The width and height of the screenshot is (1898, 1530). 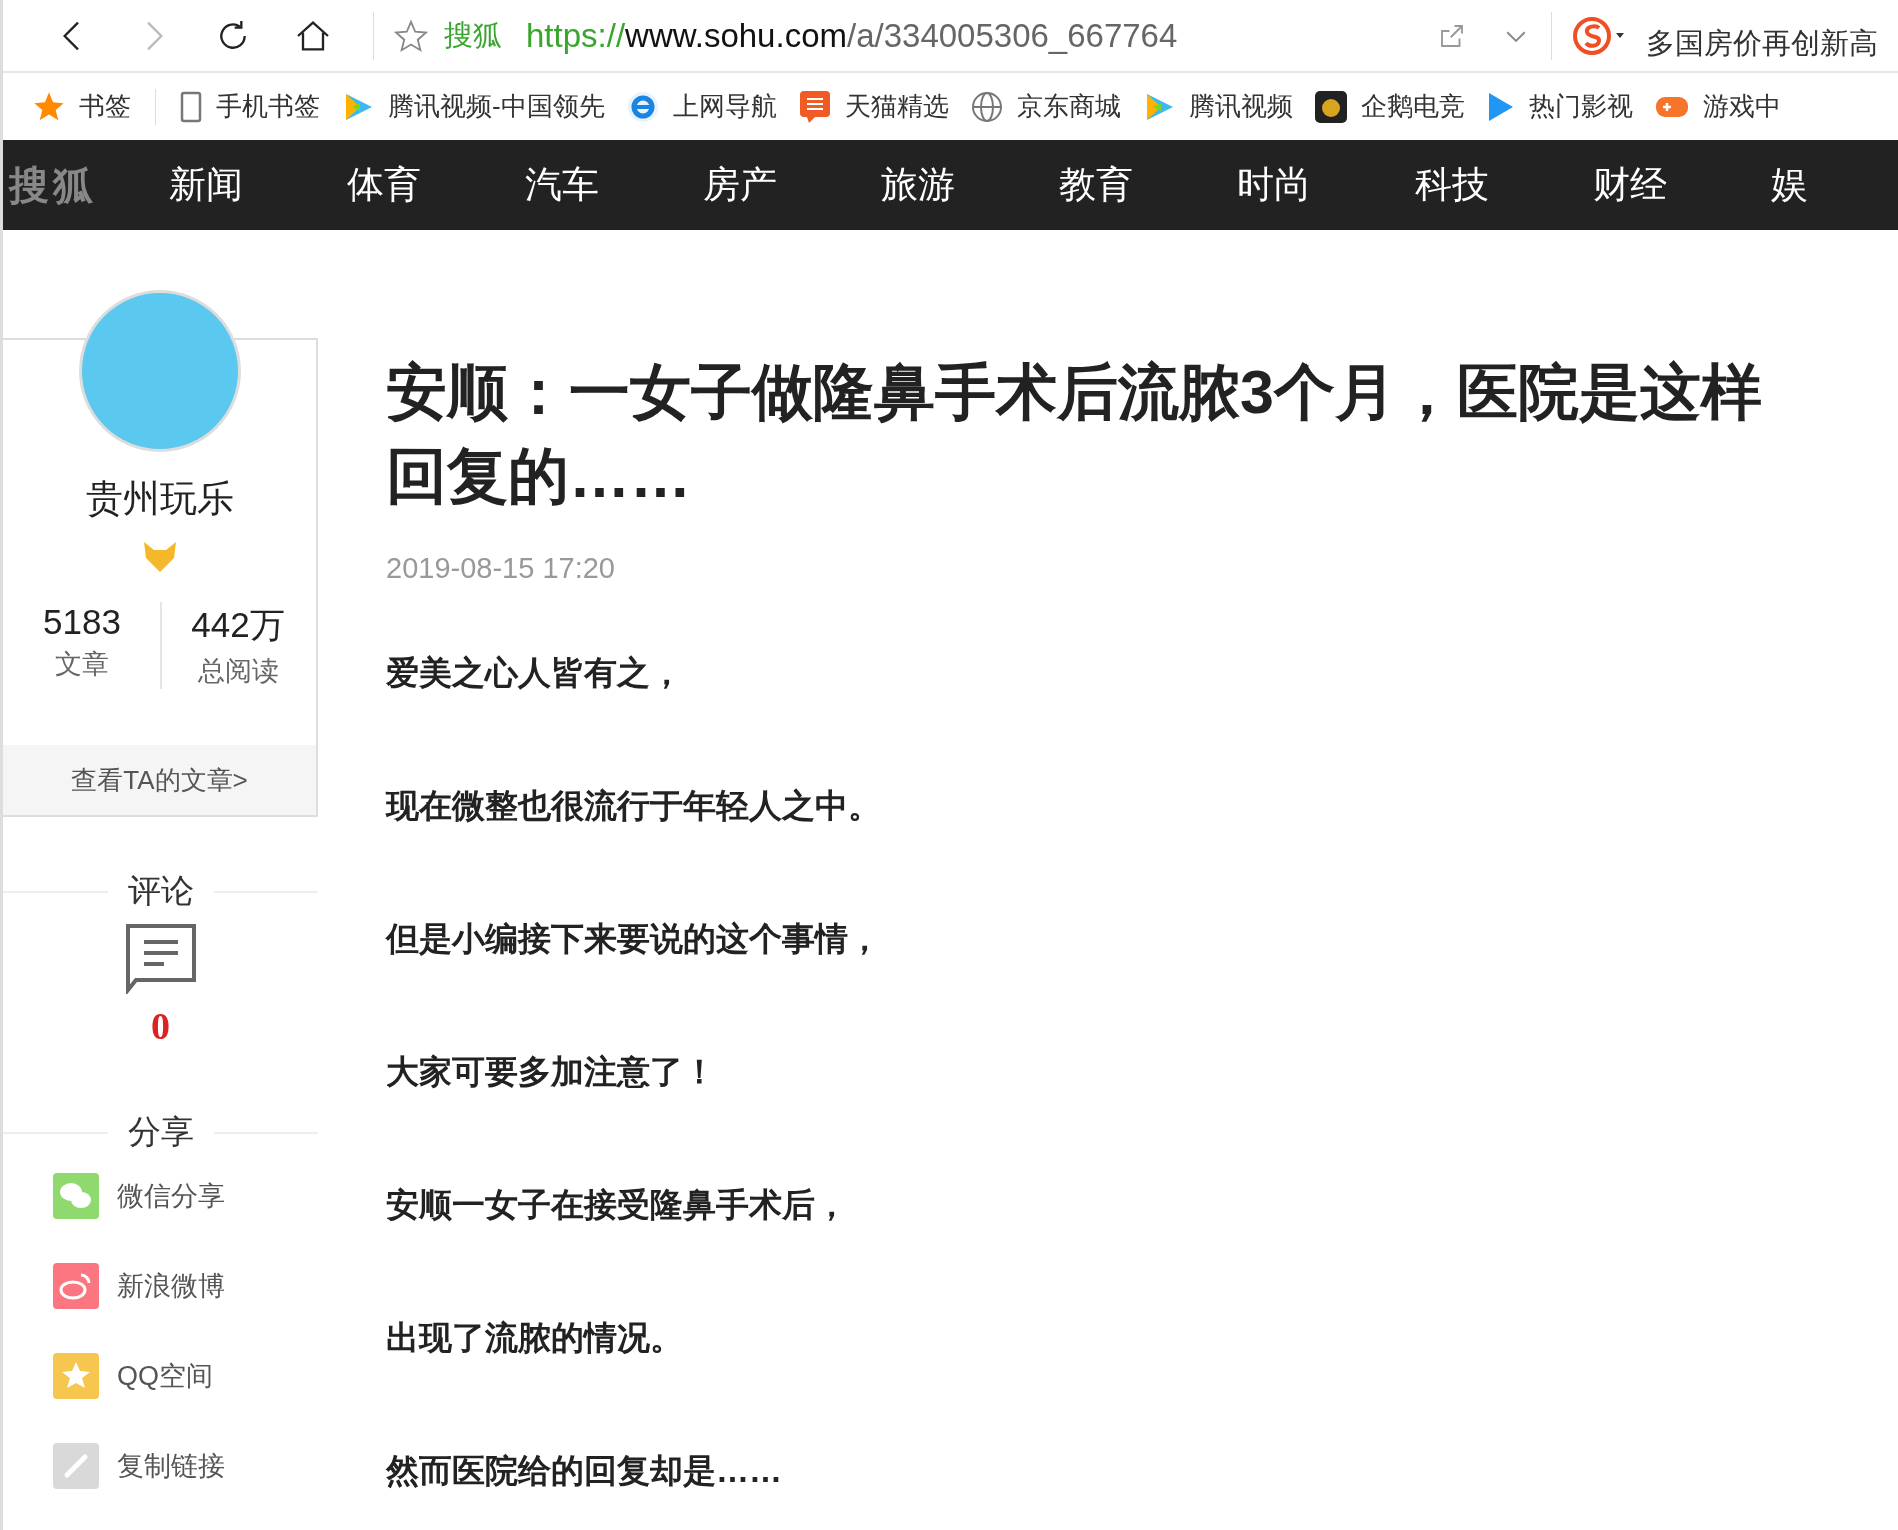 What do you see at coordinates (1045, 106) in the screenshot?
I see `bookmark-link: 京东商城` at bounding box center [1045, 106].